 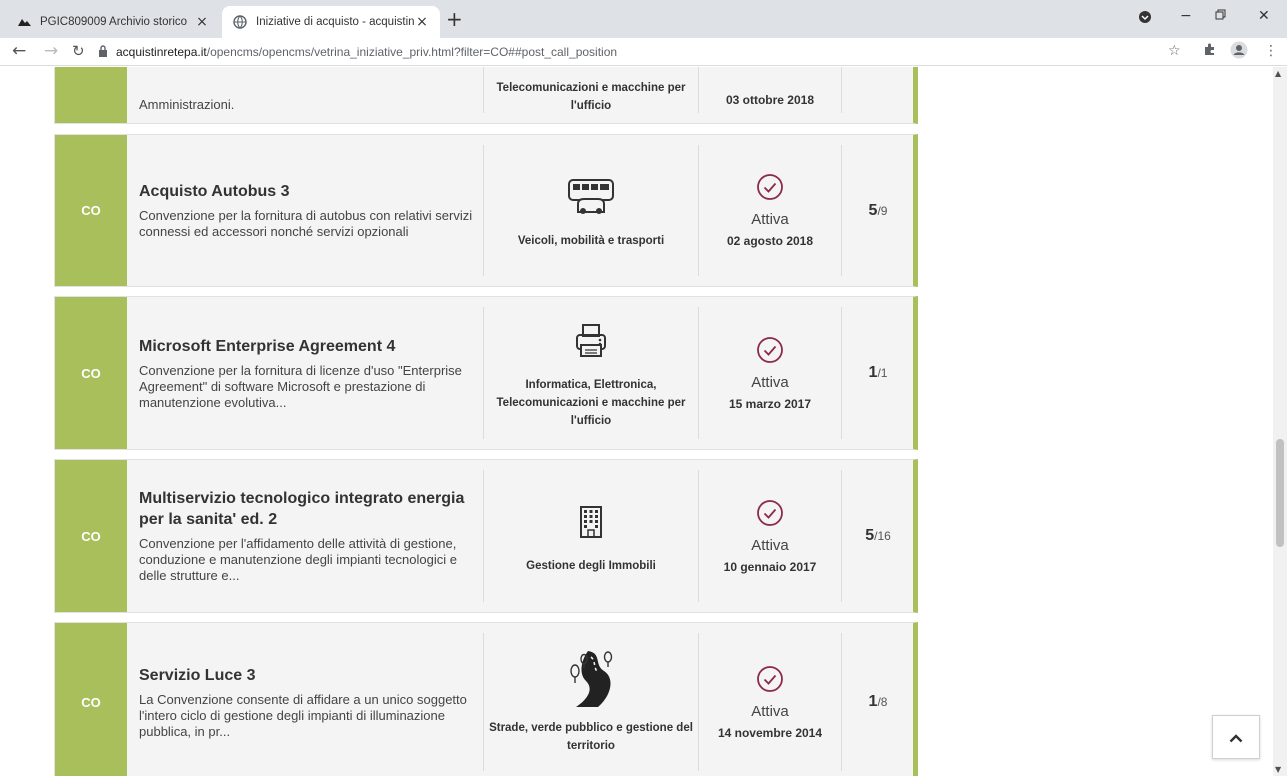 I want to click on globe-icon, so click(x=240, y=22).